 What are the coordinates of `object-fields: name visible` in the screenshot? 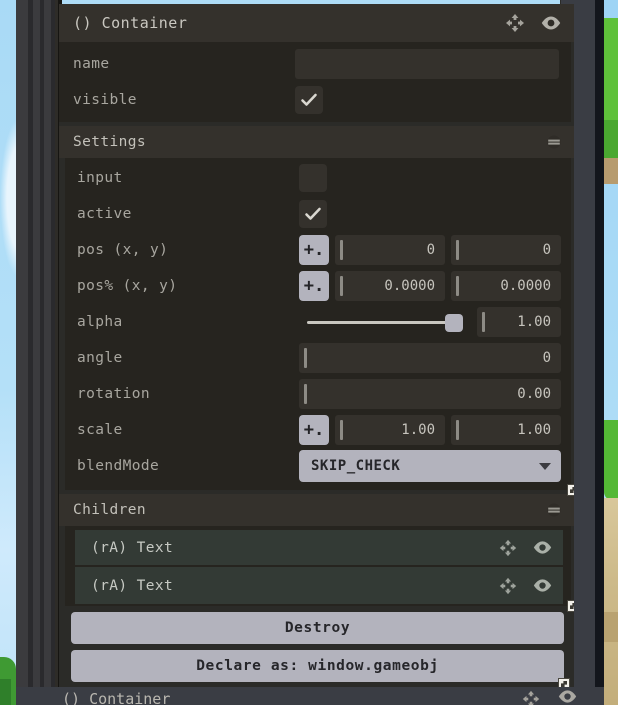 It's located at (316, 82).